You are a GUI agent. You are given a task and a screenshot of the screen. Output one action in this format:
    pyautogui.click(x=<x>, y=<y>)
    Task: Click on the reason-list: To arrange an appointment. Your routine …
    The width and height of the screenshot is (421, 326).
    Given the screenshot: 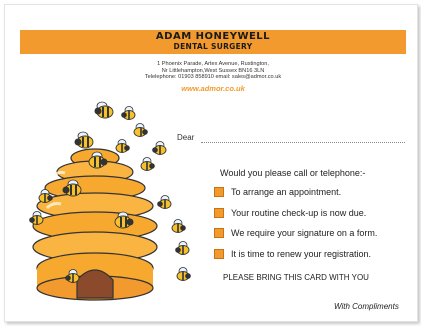 What is the action you would take?
    pyautogui.click(x=295, y=223)
    